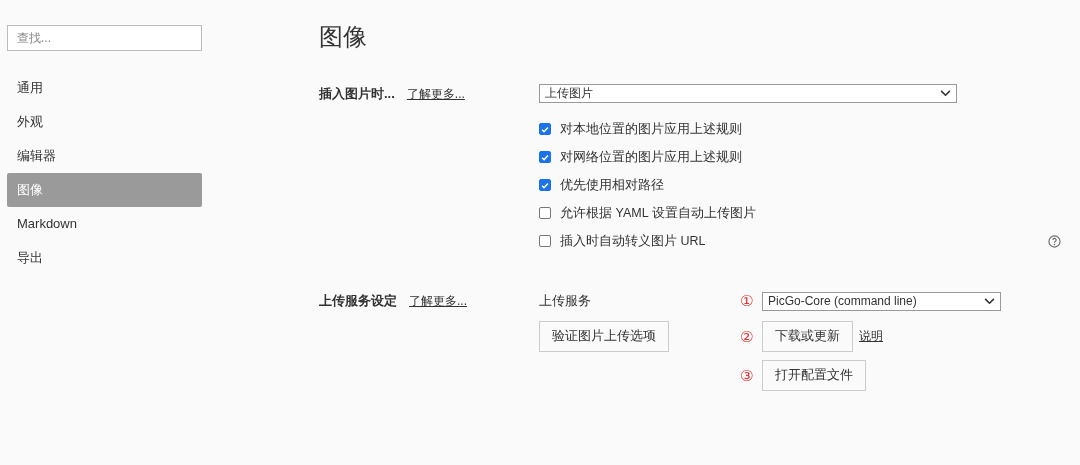  I want to click on step-marker: ①, so click(747, 301).